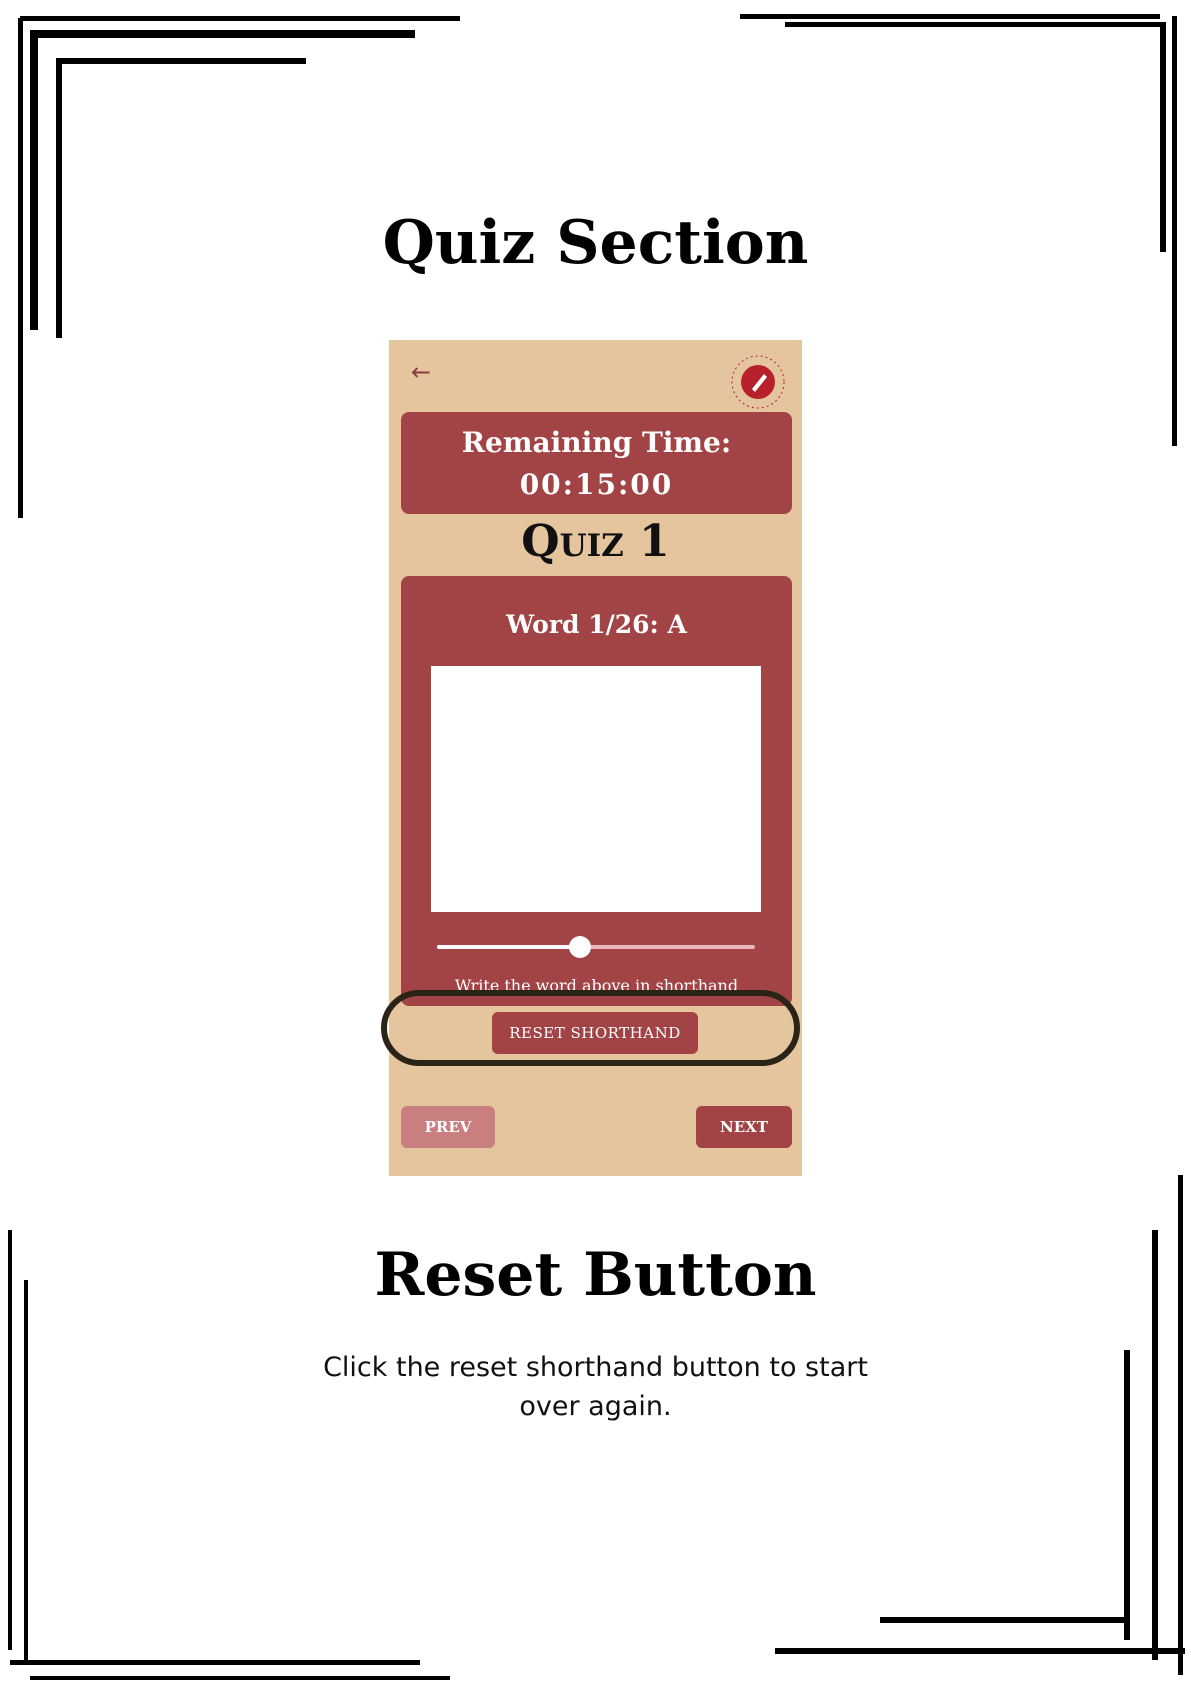 This screenshot has width=1191, height=1683. I want to click on next-button: NEXT, so click(744, 1127).